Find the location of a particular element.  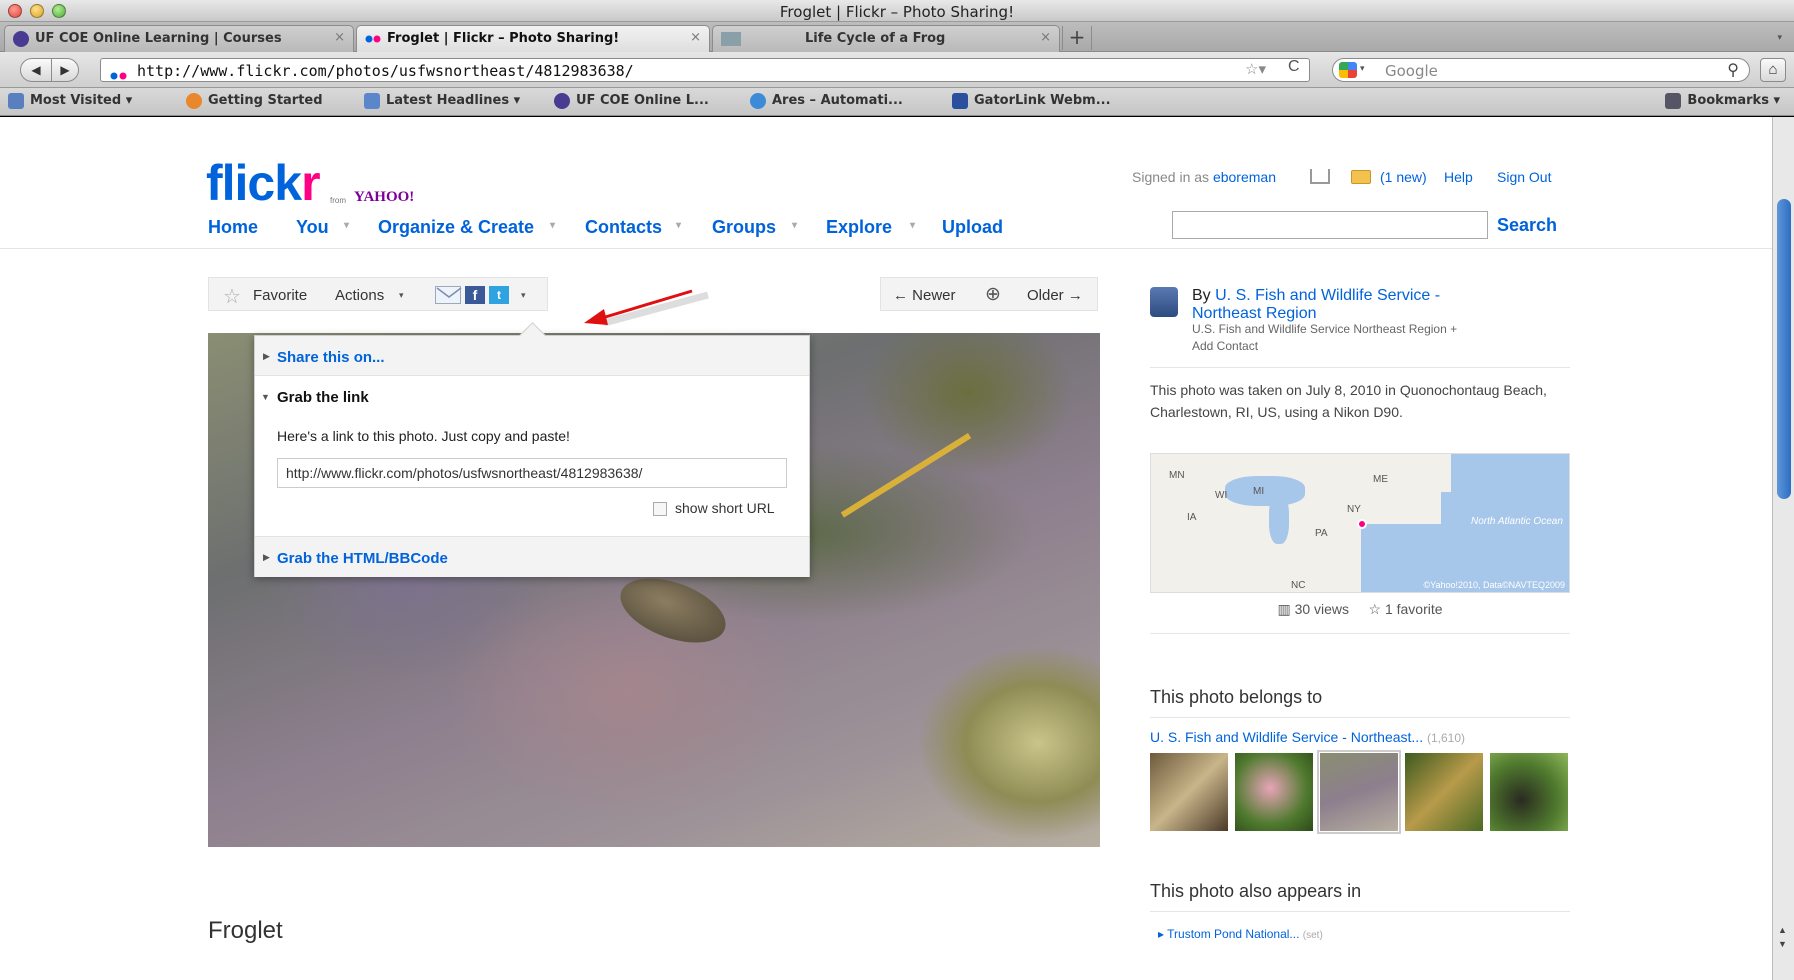

map-lake-michigan is located at coordinates (1279, 519).